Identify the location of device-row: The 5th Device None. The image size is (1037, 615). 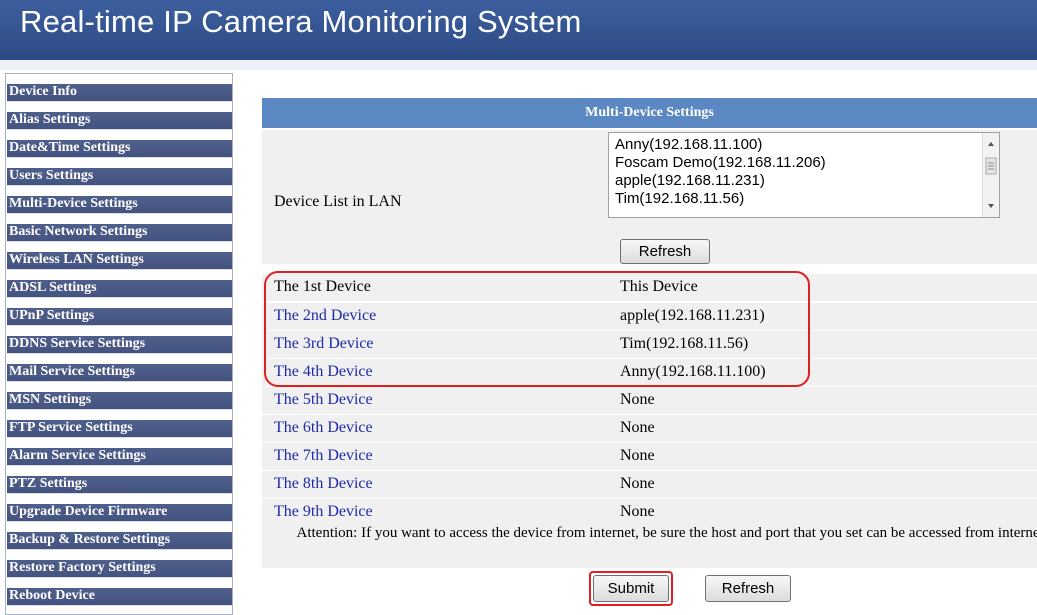
(649, 400).